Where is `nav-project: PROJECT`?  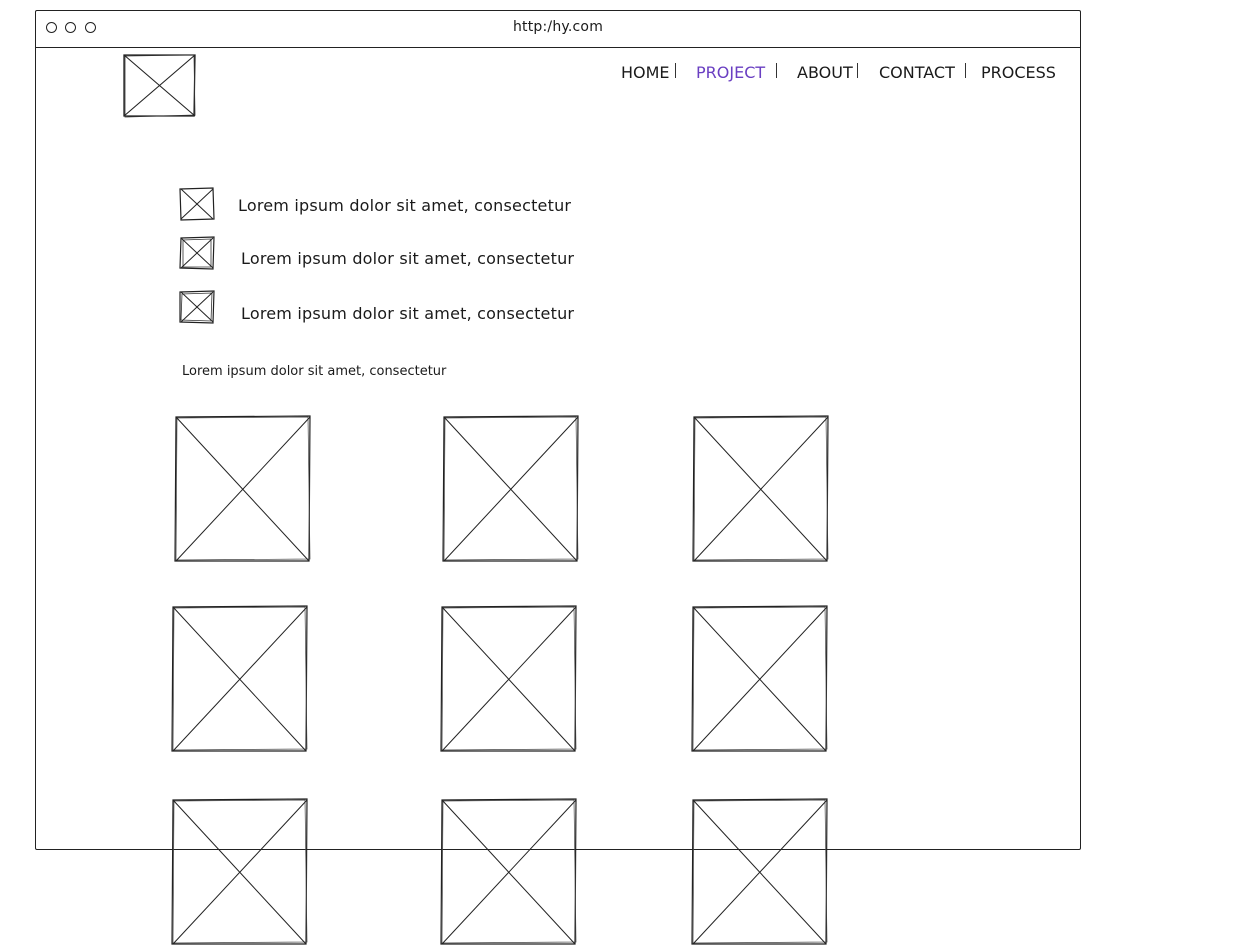 nav-project: PROJECT is located at coordinates (730, 72).